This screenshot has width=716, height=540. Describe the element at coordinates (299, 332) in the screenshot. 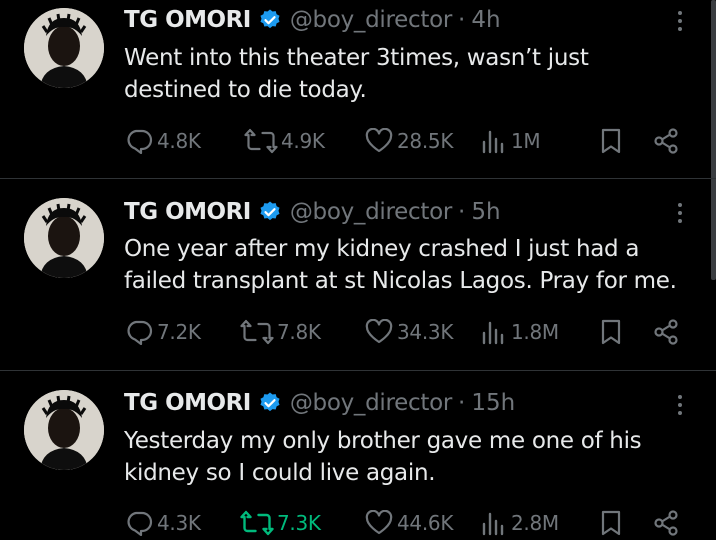

I see `repost-count: 7.8K` at that location.